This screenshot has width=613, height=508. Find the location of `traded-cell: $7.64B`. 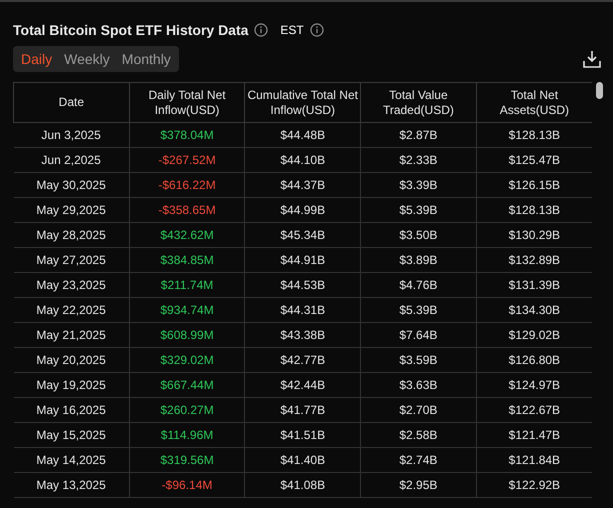

traded-cell: $7.64B is located at coordinates (418, 335).